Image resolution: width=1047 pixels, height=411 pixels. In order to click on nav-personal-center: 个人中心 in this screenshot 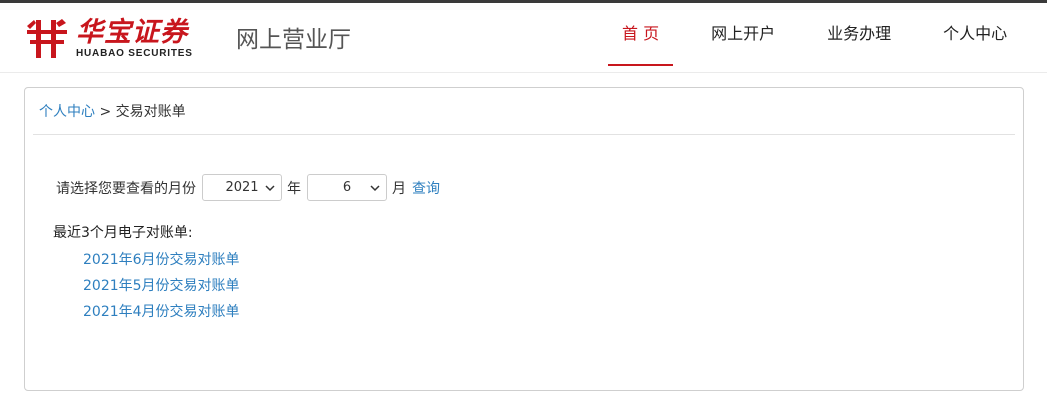, I will do `click(975, 34)`.